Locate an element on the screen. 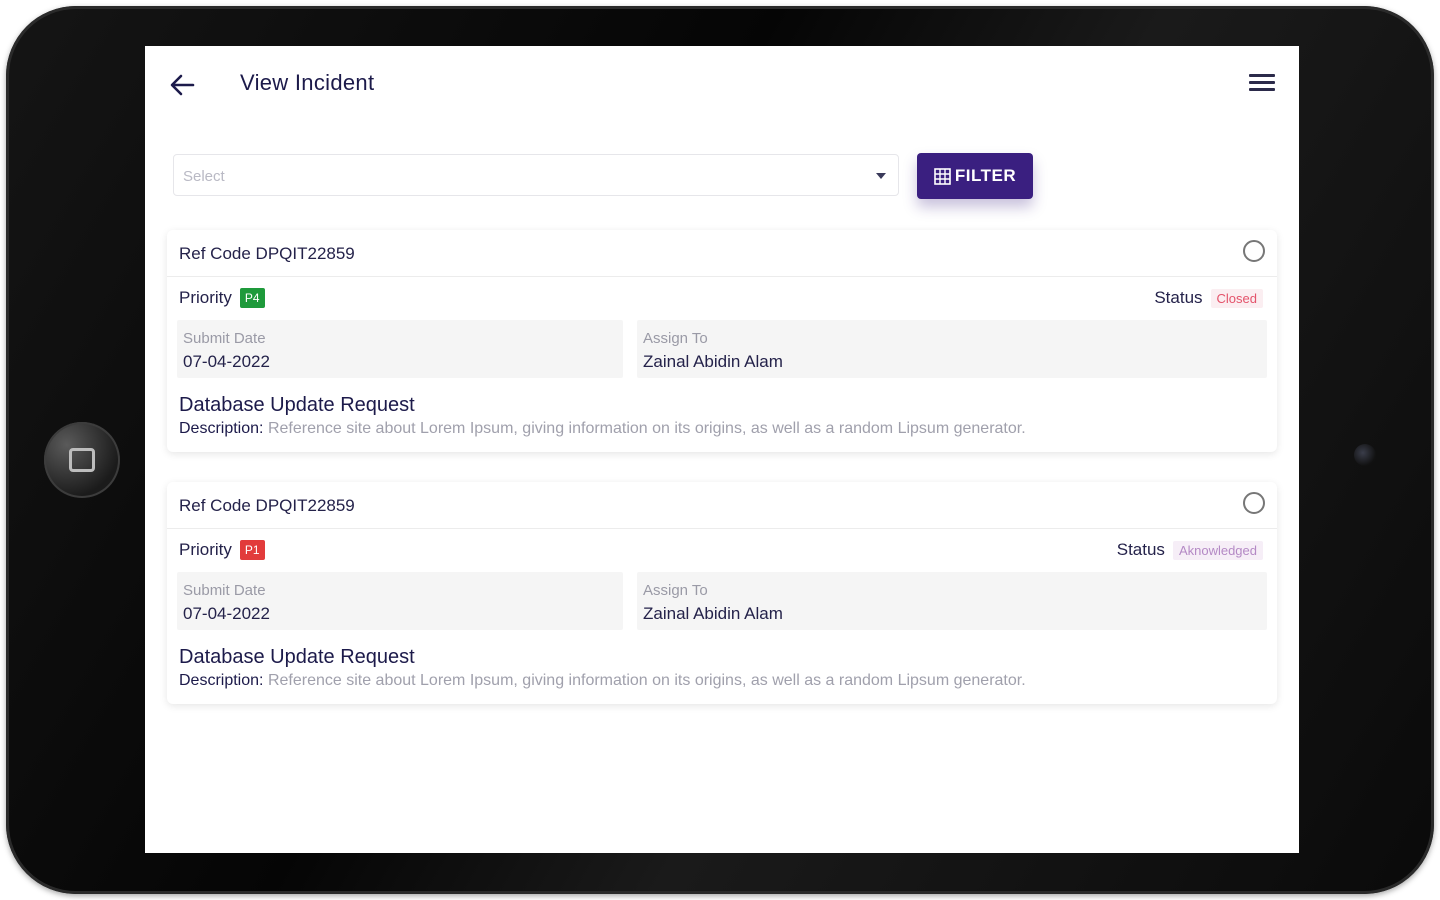 The width and height of the screenshot is (1440, 900). priority-badge: P4 is located at coordinates (252, 298).